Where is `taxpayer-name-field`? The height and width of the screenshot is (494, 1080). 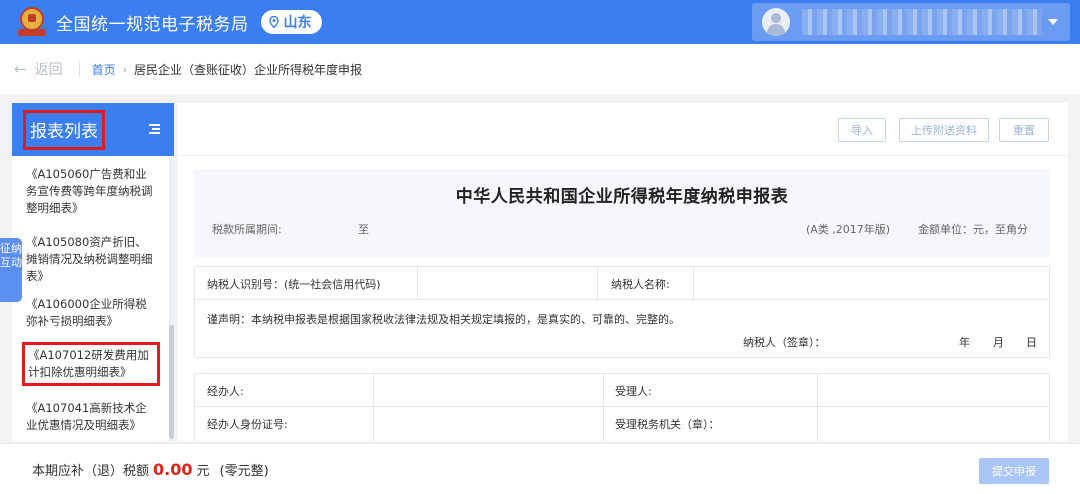 taxpayer-name-field is located at coordinates (871, 283).